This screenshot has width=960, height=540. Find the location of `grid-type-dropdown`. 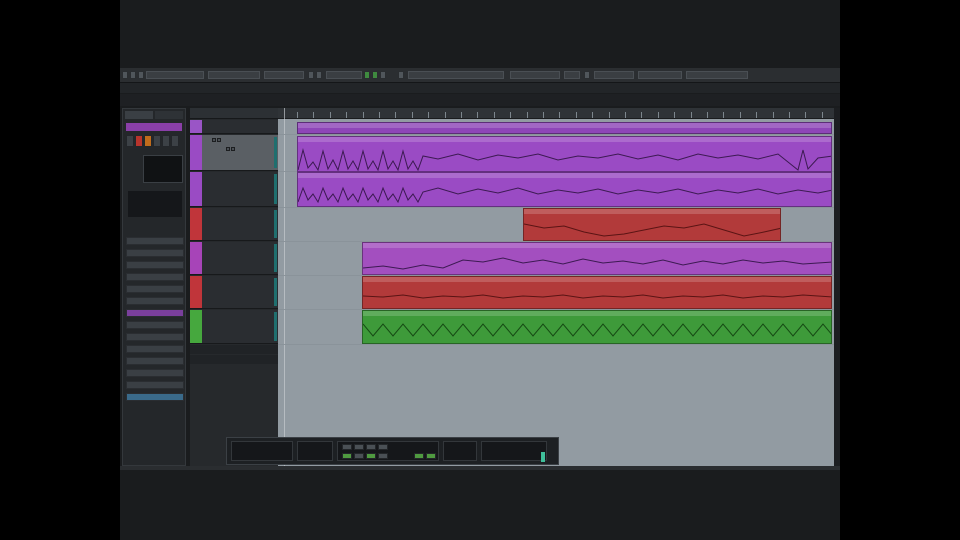

grid-type-dropdown is located at coordinates (572, 75).